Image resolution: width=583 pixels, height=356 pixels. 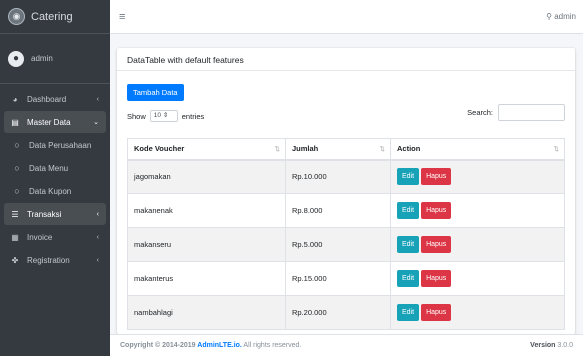 What do you see at coordinates (338, 278) in the screenshot?
I see `cell-jumlah: Rp.15.000` at bounding box center [338, 278].